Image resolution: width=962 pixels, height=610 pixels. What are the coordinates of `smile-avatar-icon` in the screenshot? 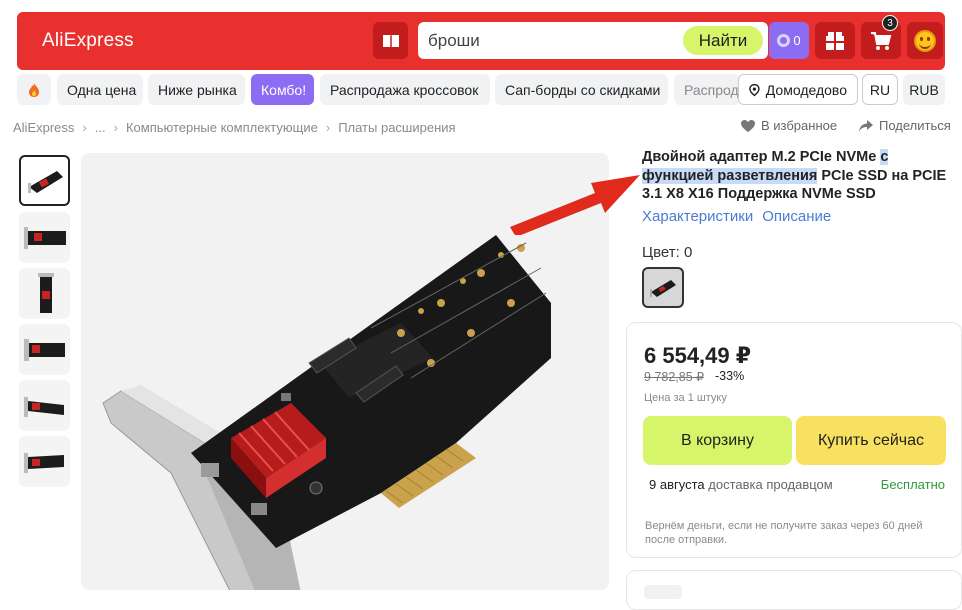 It's located at (925, 40).